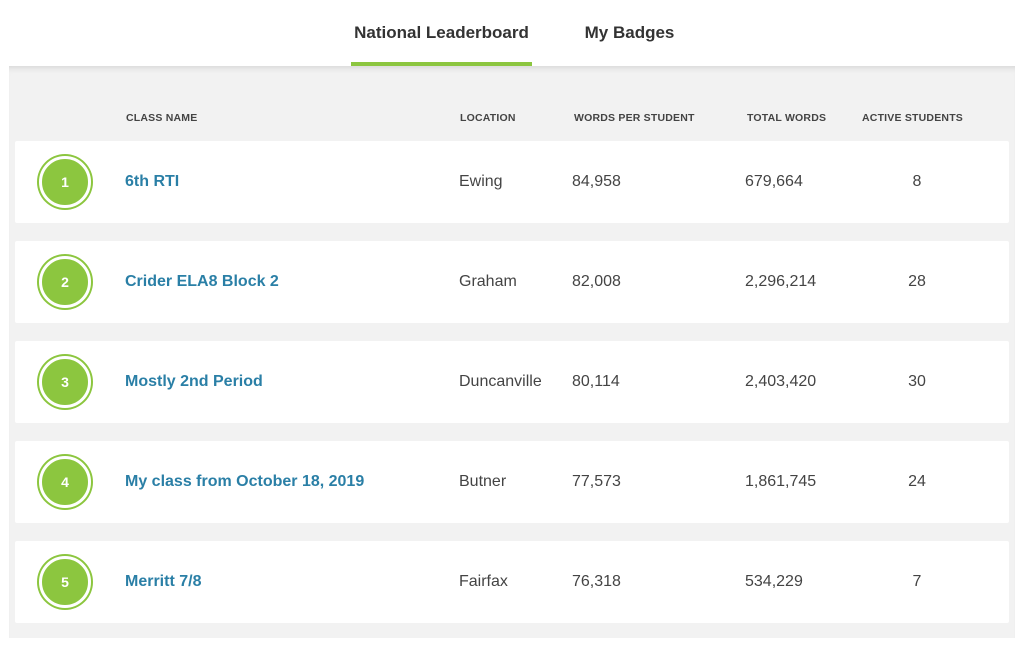  Describe the element at coordinates (441, 33) in the screenshot. I see `tab-national-leaderboard: National Leaderboard` at that location.